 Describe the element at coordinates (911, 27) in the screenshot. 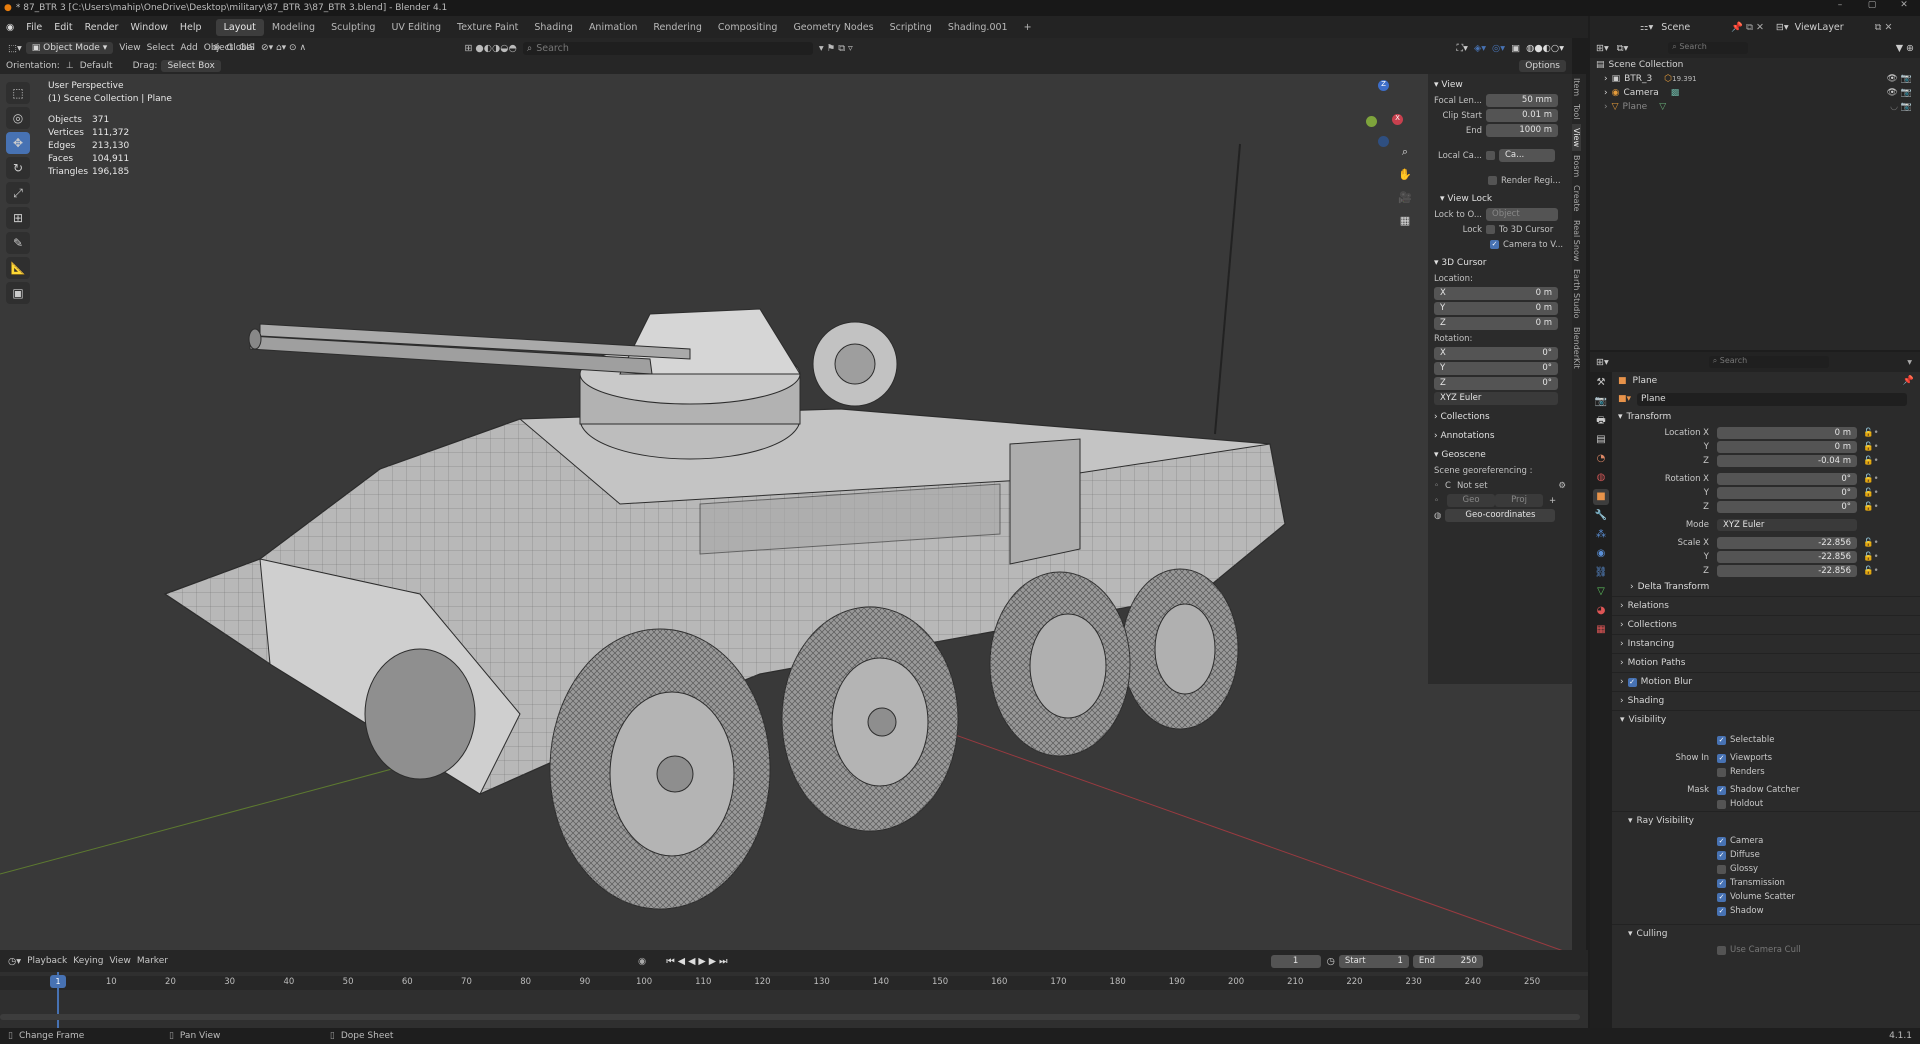

I see `tab-scripting: Scripting` at that location.